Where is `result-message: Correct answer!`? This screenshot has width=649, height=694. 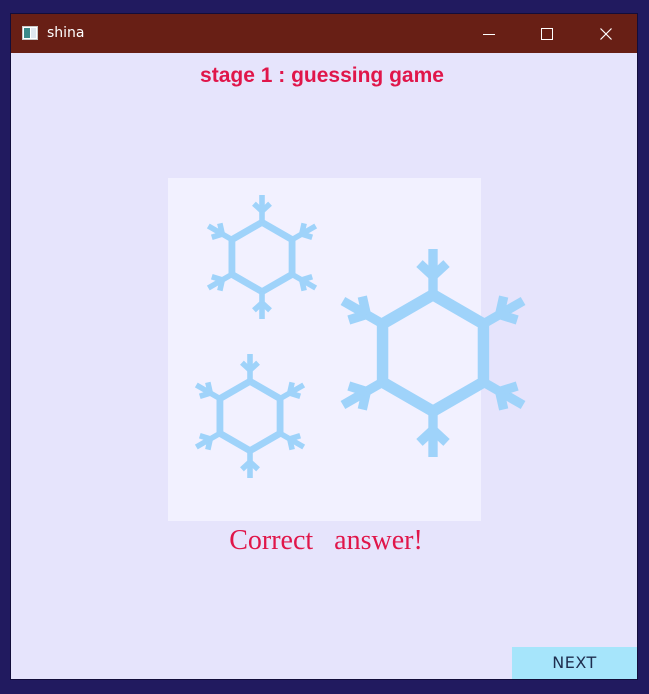 result-message: Correct answer! is located at coordinates (326, 540).